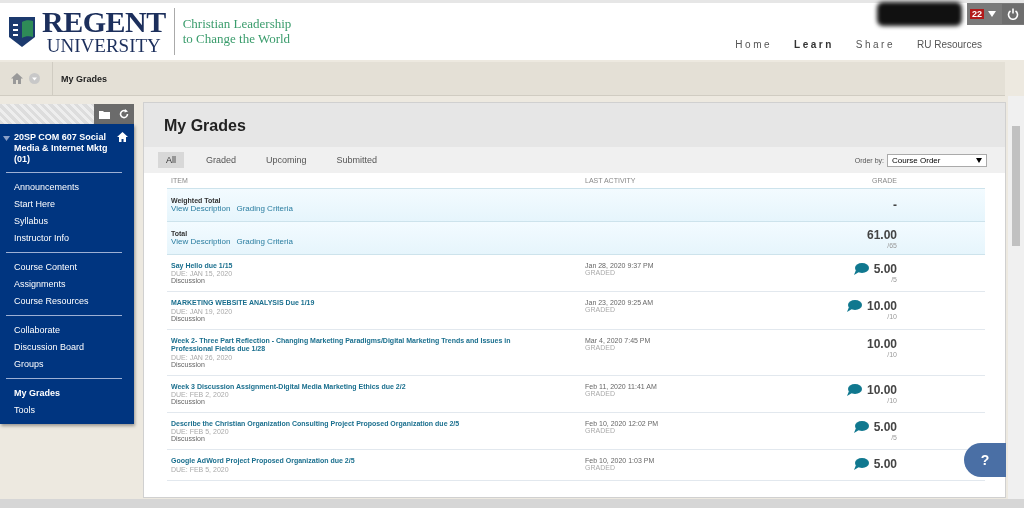 This screenshot has height=508, width=1024. I want to click on sidebar-item: Course Resources, so click(74, 301).